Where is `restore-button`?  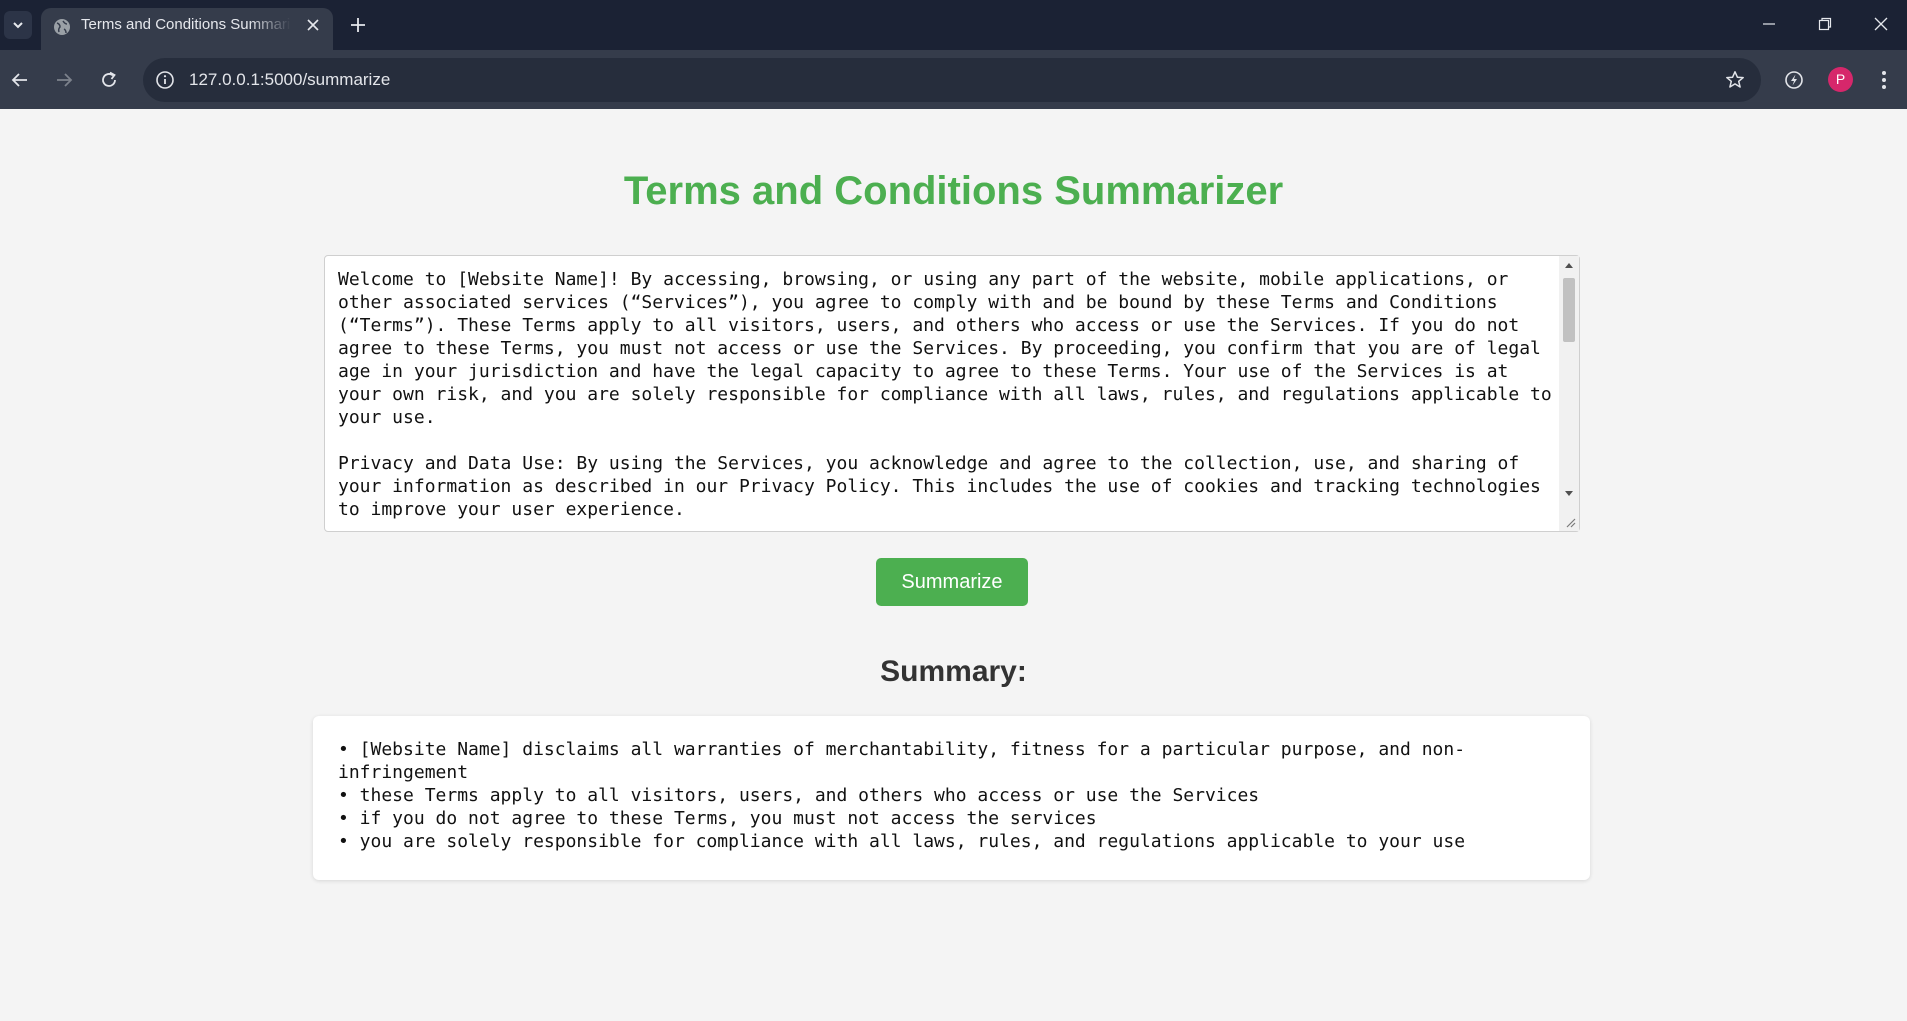
restore-button is located at coordinates (1825, 24).